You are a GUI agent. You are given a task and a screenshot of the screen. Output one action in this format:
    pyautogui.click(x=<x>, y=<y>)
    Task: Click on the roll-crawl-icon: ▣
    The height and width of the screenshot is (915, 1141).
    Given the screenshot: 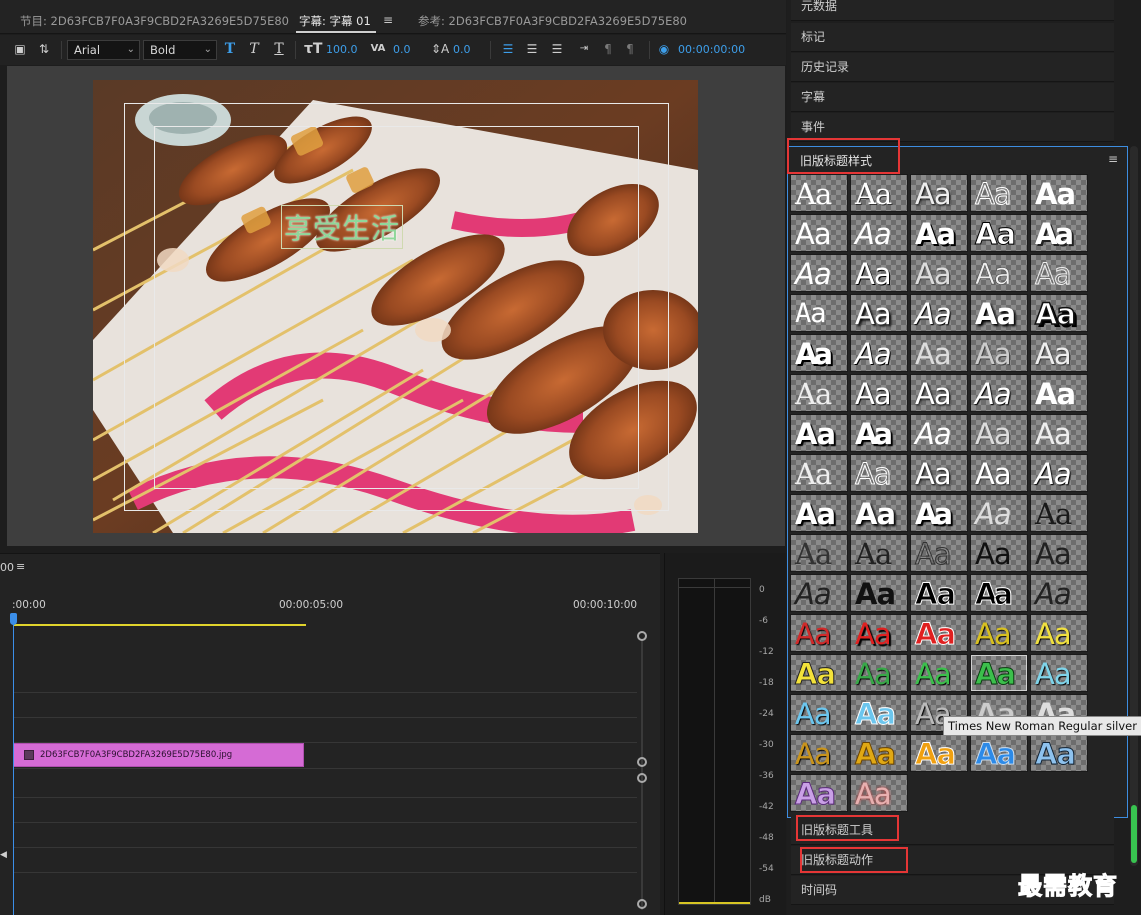 What is the action you would take?
    pyautogui.click(x=20, y=49)
    